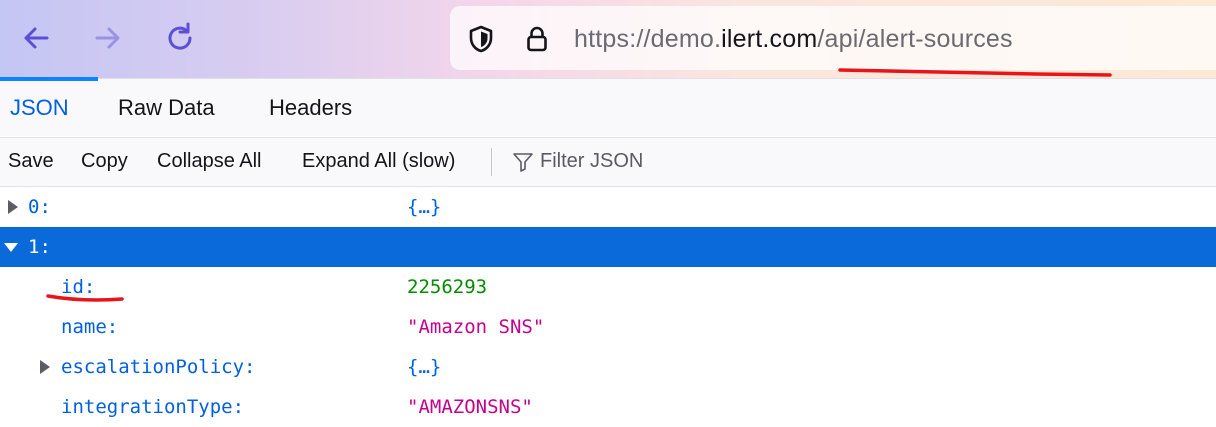 This screenshot has width=1216, height=427. What do you see at coordinates (769, 39) in the screenshot?
I see `url-domain: ilert.com` at bounding box center [769, 39].